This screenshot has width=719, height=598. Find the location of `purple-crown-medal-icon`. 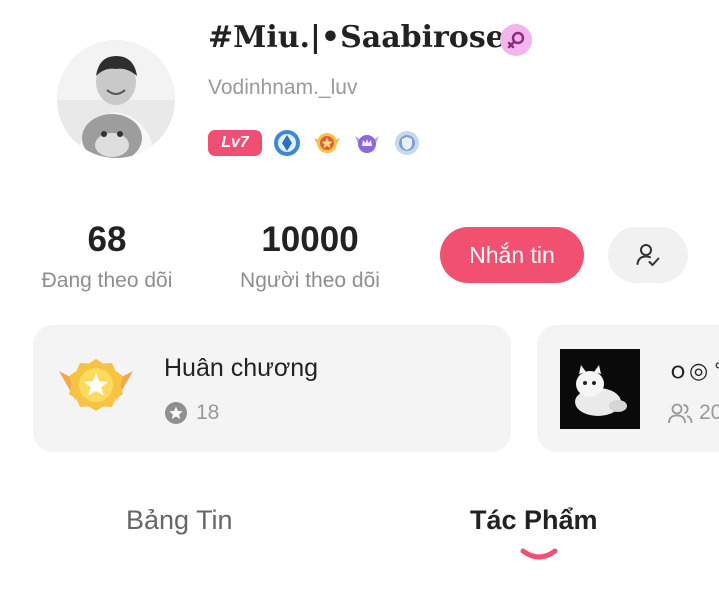

purple-crown-medal-icon is located at coordinates (367, 143).